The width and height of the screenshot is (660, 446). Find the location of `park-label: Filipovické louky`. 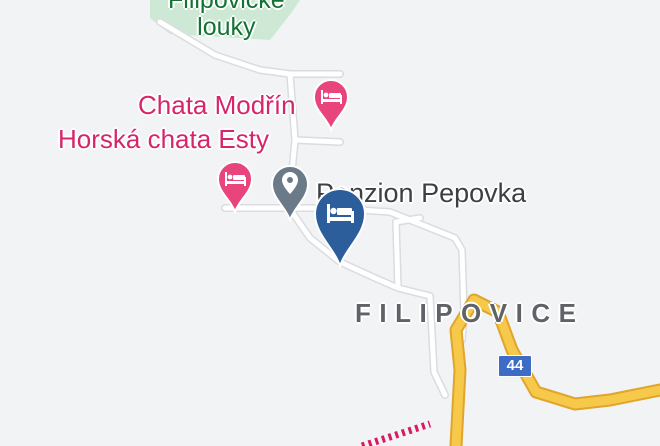

park-label: Filipovické louky is located at coordinates (226, 20).